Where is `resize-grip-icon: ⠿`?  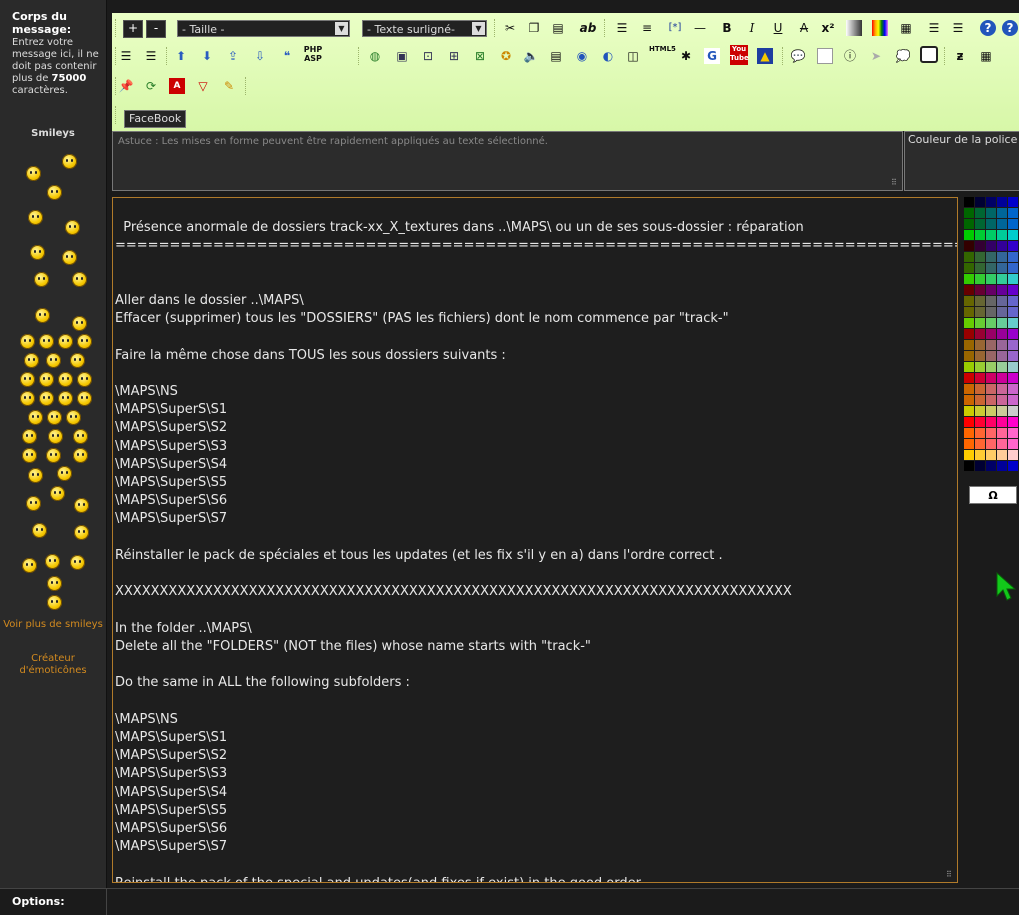 resize-grip-icon: ⠿ is located at coordinates (950, 875).